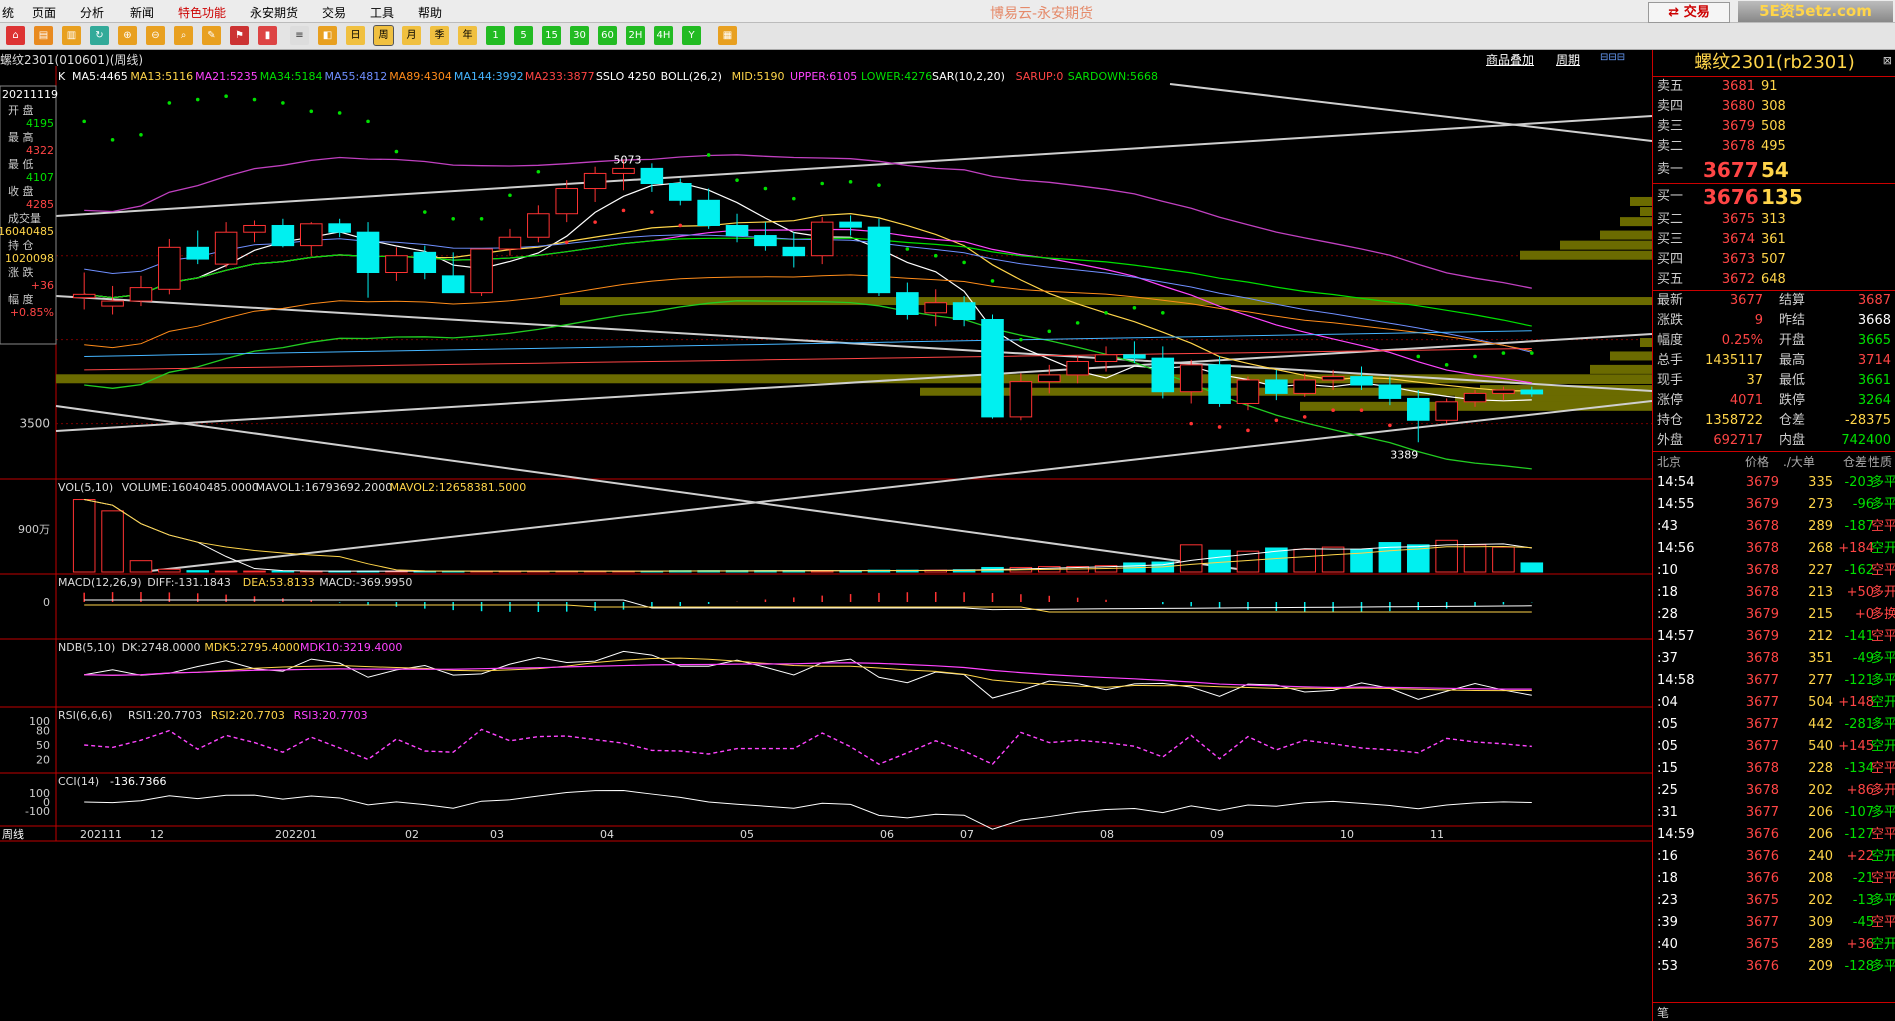 The width and height of the screenshot is (1895, 1021). Describe the element at coordinates (8, 12) in the screenshot. I see `menu-system: 统` at that location.